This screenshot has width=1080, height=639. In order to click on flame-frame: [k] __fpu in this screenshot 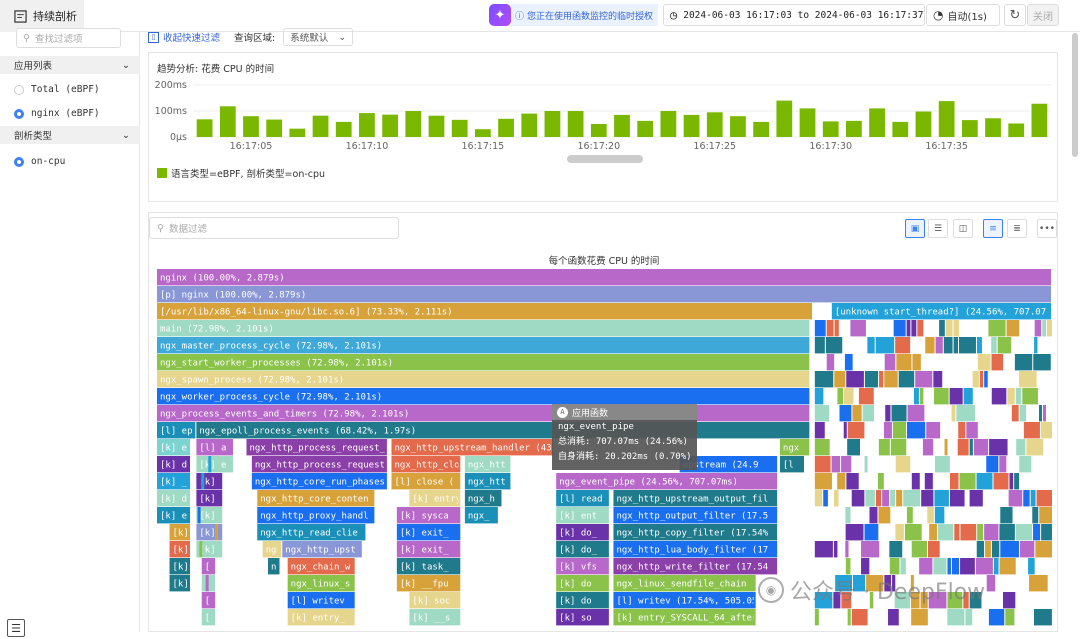, I will do `click(428, 583)`.